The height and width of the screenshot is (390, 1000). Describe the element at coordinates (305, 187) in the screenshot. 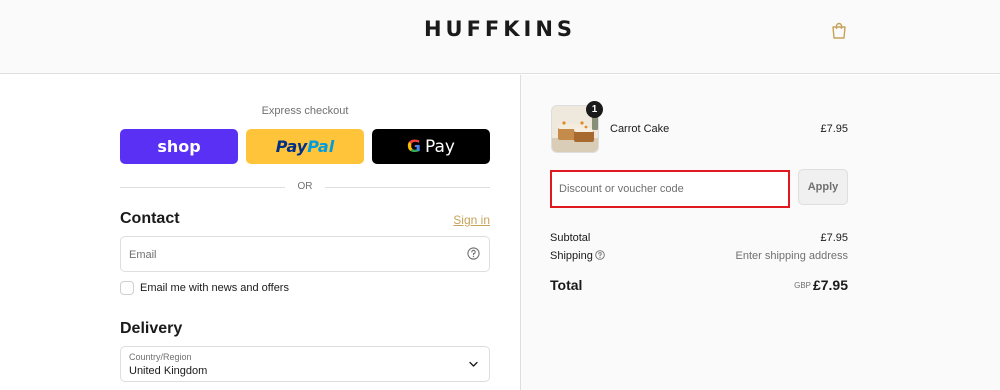

I see `or-divider: OR` at that location.